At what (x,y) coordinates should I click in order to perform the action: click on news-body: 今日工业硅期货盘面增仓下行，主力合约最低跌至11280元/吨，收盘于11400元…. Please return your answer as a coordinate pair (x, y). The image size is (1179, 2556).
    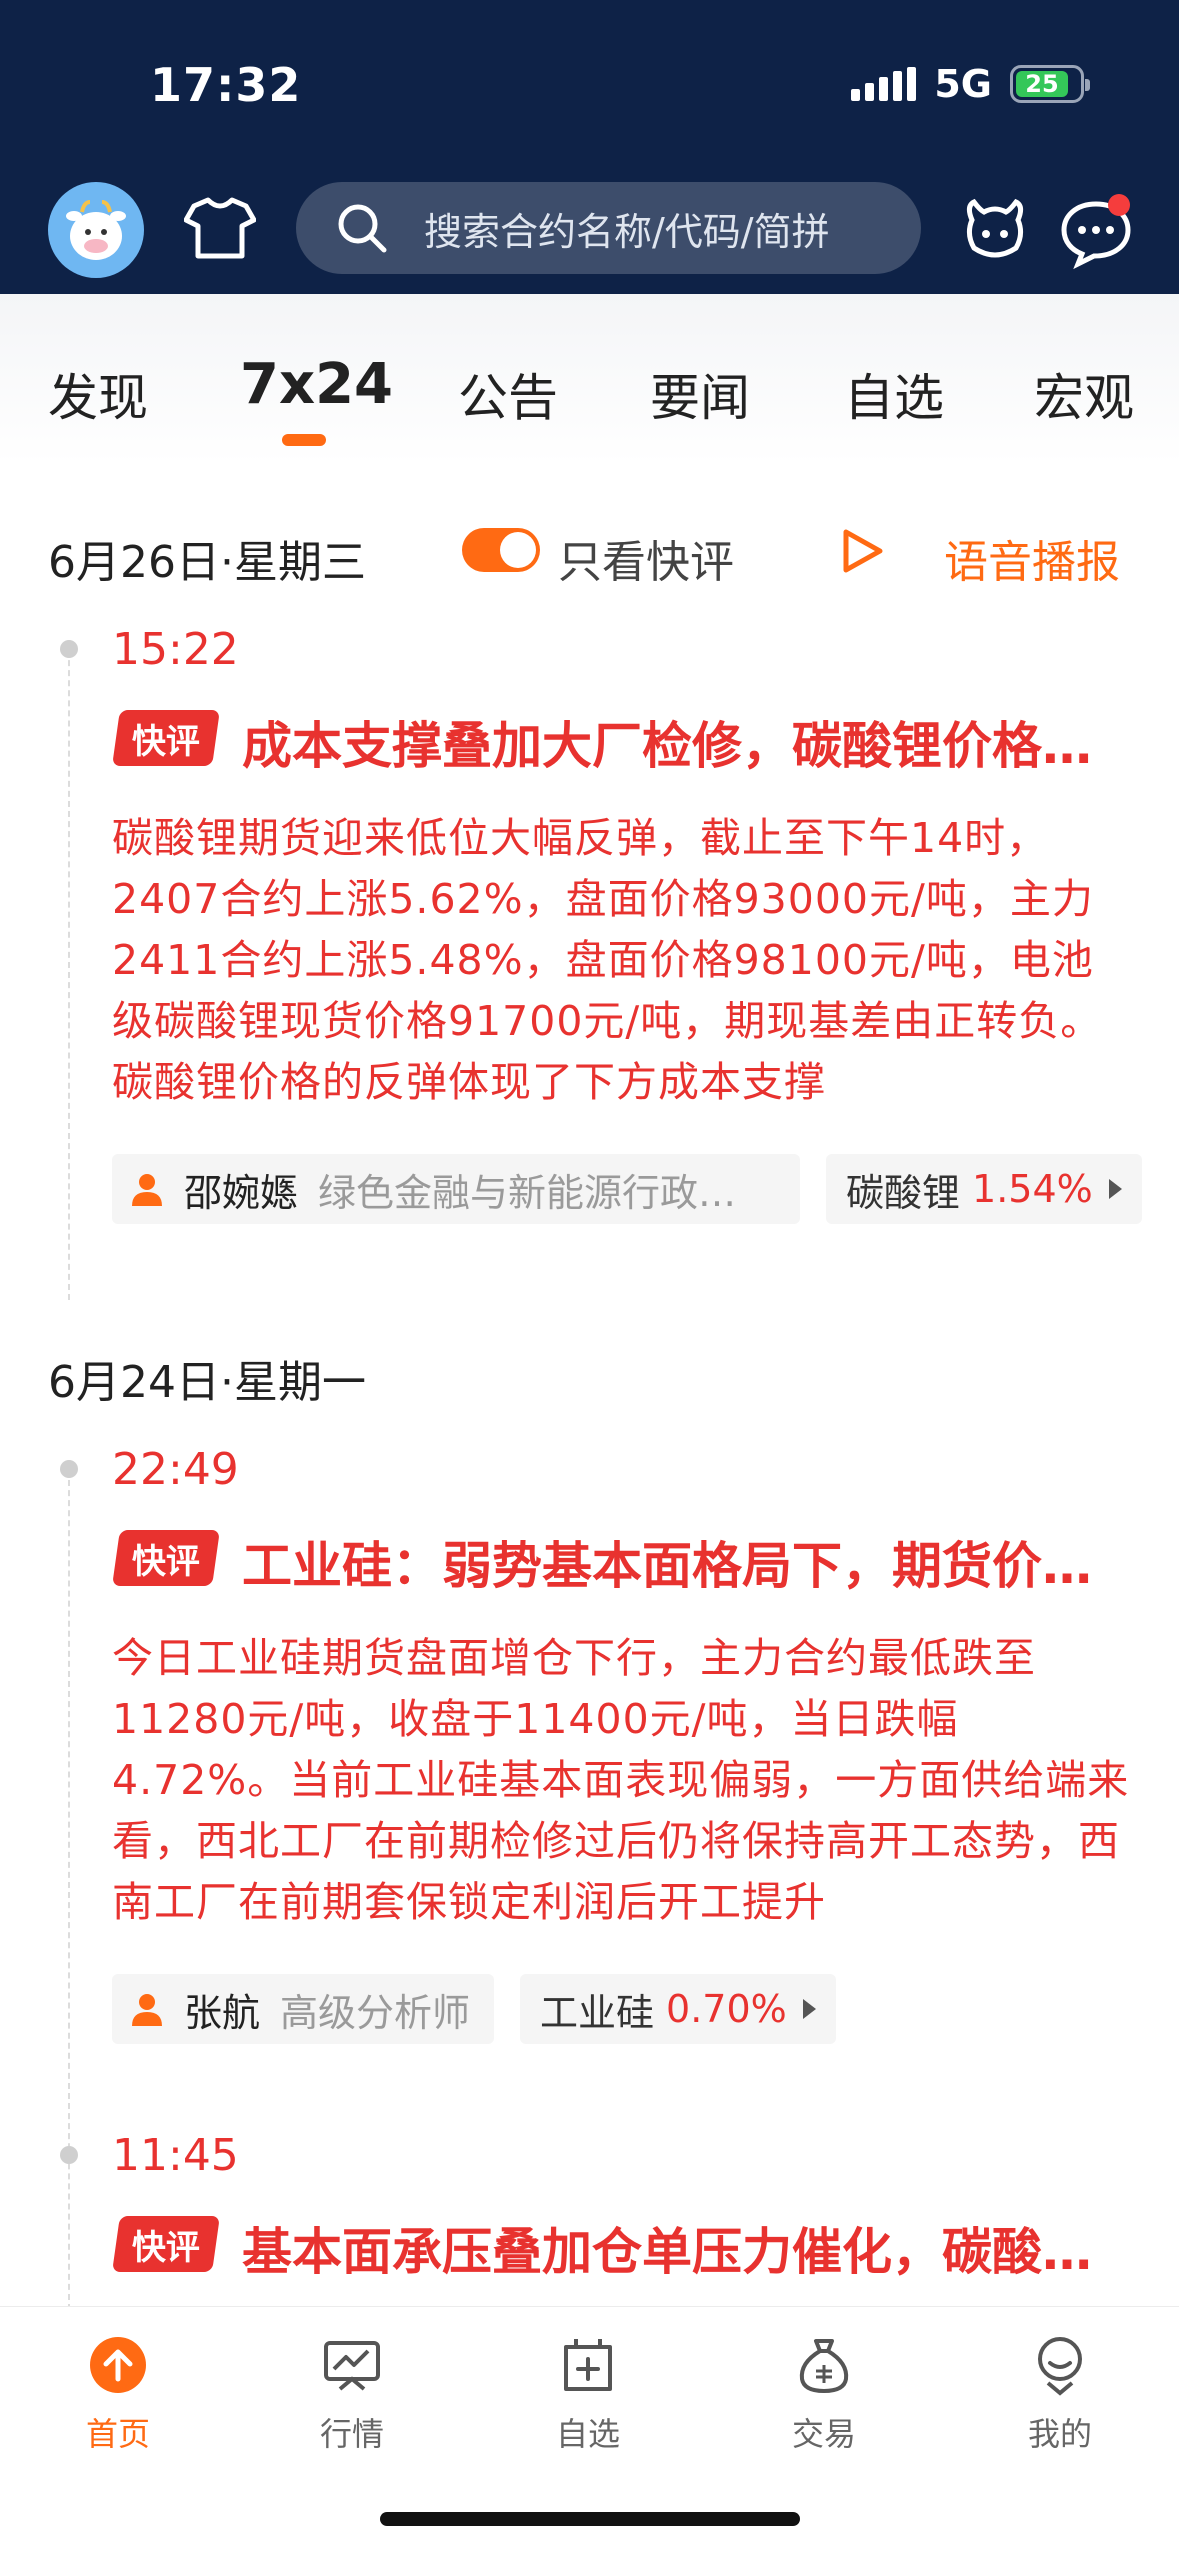
    Looking at the image, I should click on (622, 1780).